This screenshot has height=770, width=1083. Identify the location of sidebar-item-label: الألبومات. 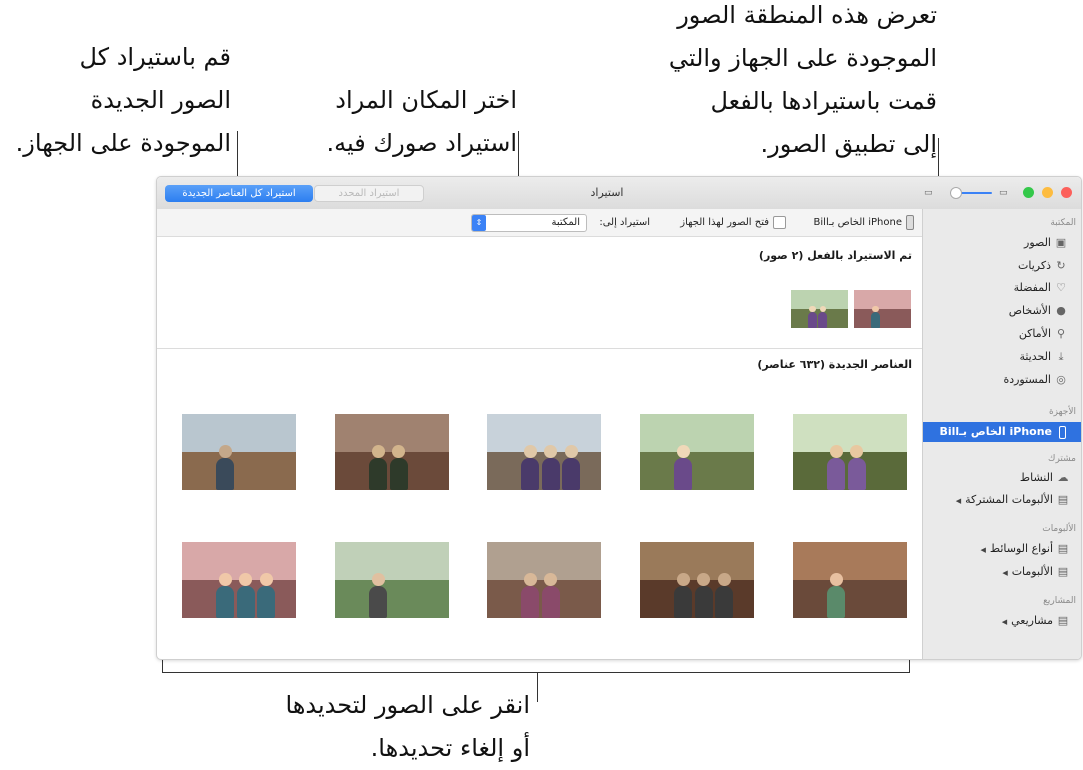
(1032, 571).